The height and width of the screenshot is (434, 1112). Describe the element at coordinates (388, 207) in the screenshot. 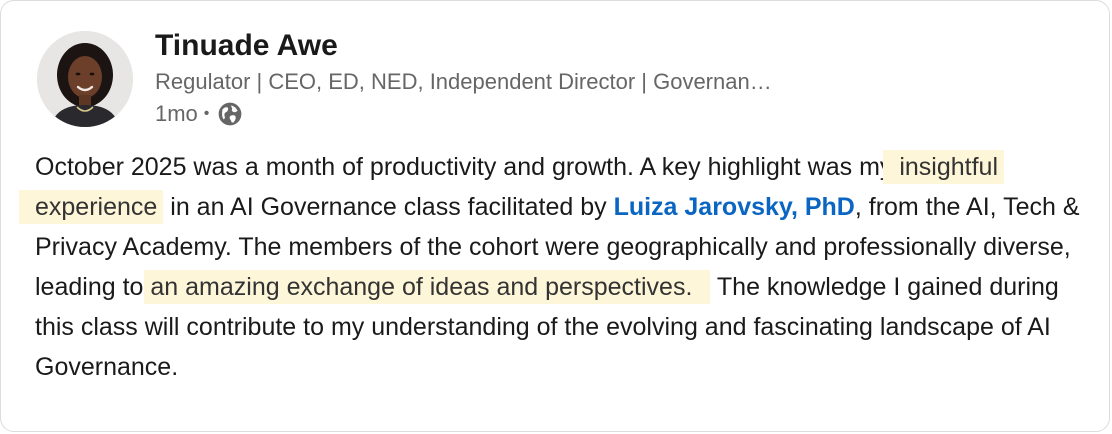

I see `post-text-segment: in an AI Governance class facilitated by` at that location.